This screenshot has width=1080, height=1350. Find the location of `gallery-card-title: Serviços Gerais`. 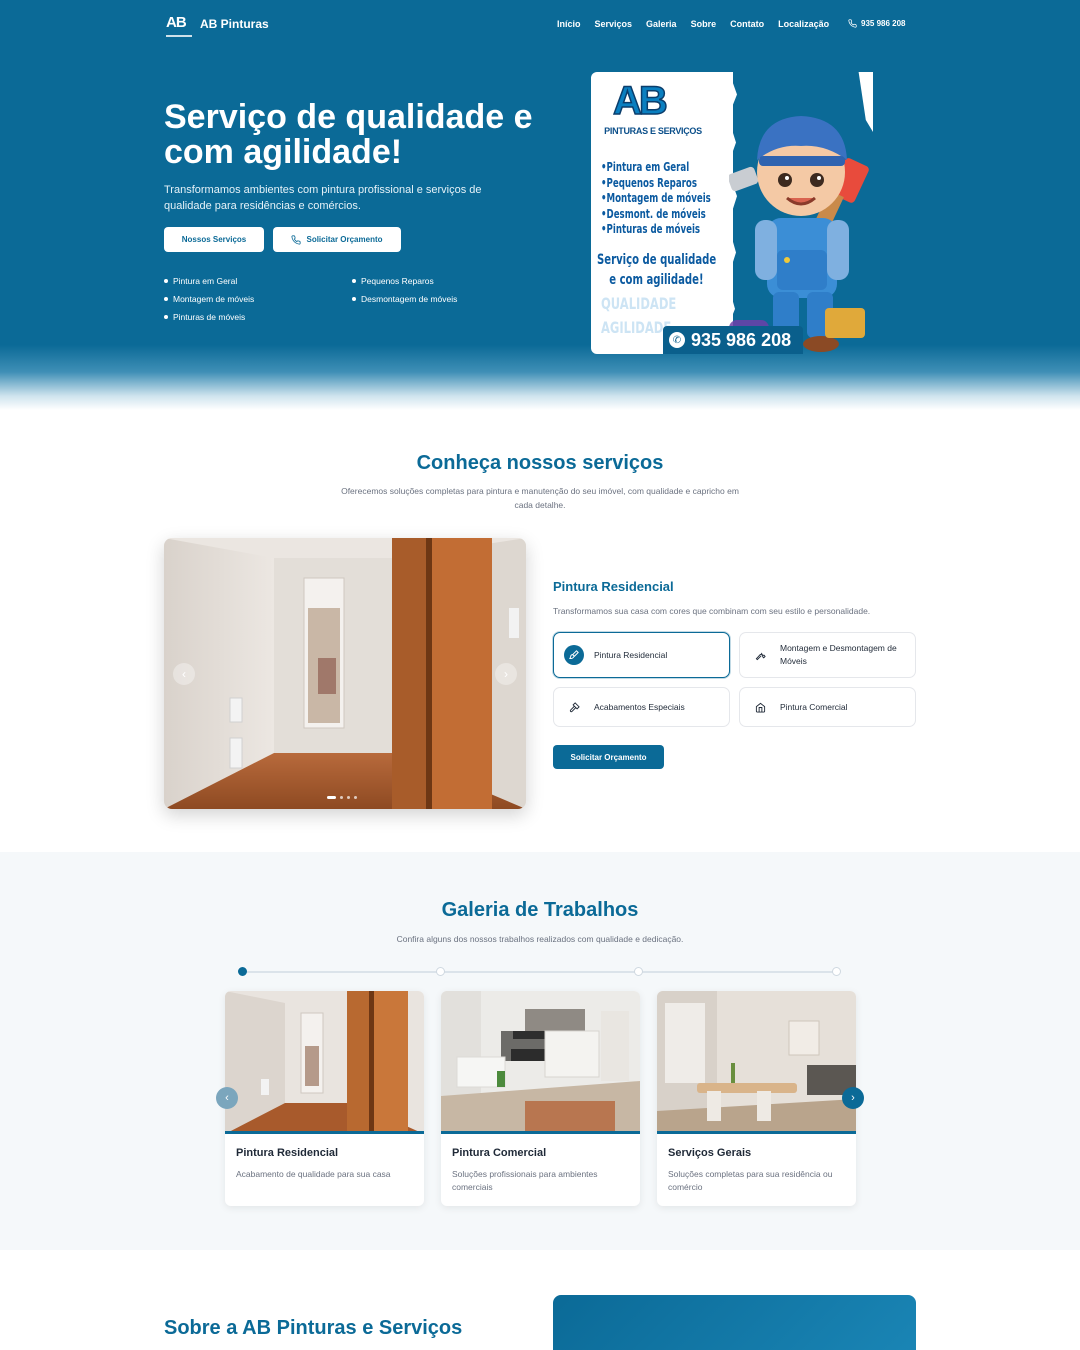

gallery-card-title: Serviços Gerais is located at coordinates (710, 1153).